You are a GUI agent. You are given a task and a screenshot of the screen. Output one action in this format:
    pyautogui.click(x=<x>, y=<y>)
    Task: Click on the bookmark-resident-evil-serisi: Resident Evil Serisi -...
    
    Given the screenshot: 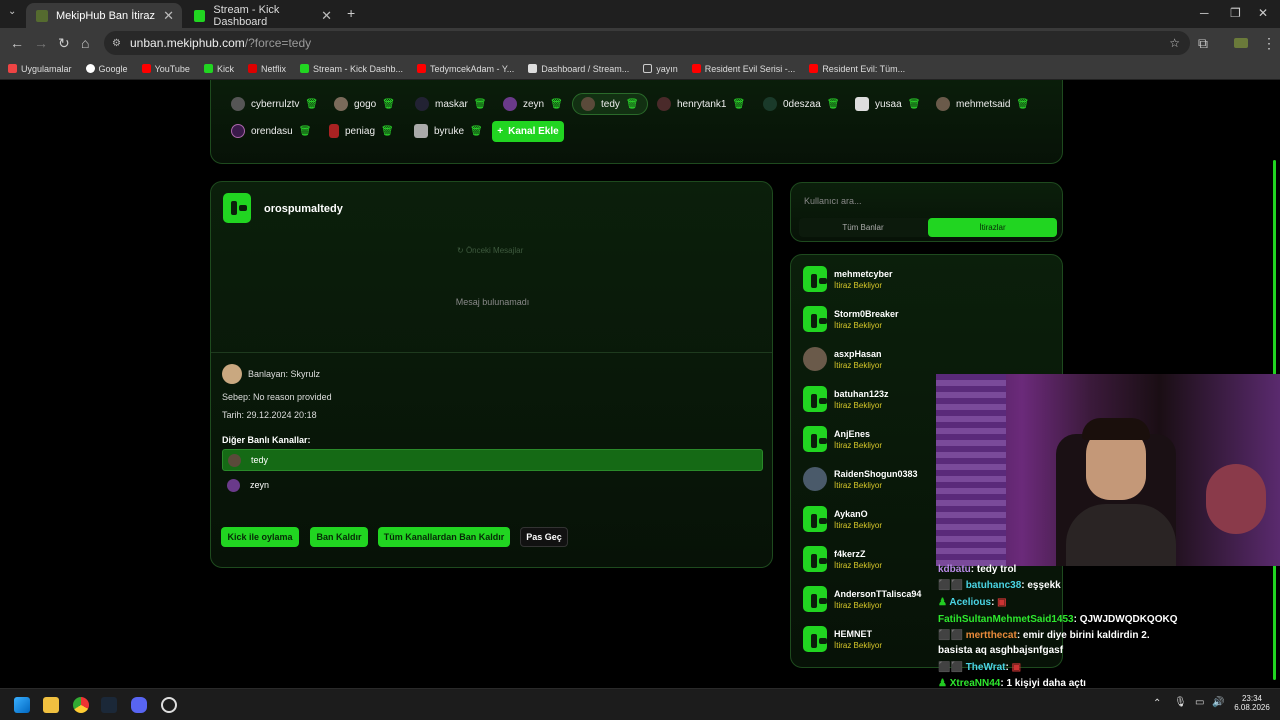 What is the action you would take?
    pyautogui.click(x=743, y=69)
    